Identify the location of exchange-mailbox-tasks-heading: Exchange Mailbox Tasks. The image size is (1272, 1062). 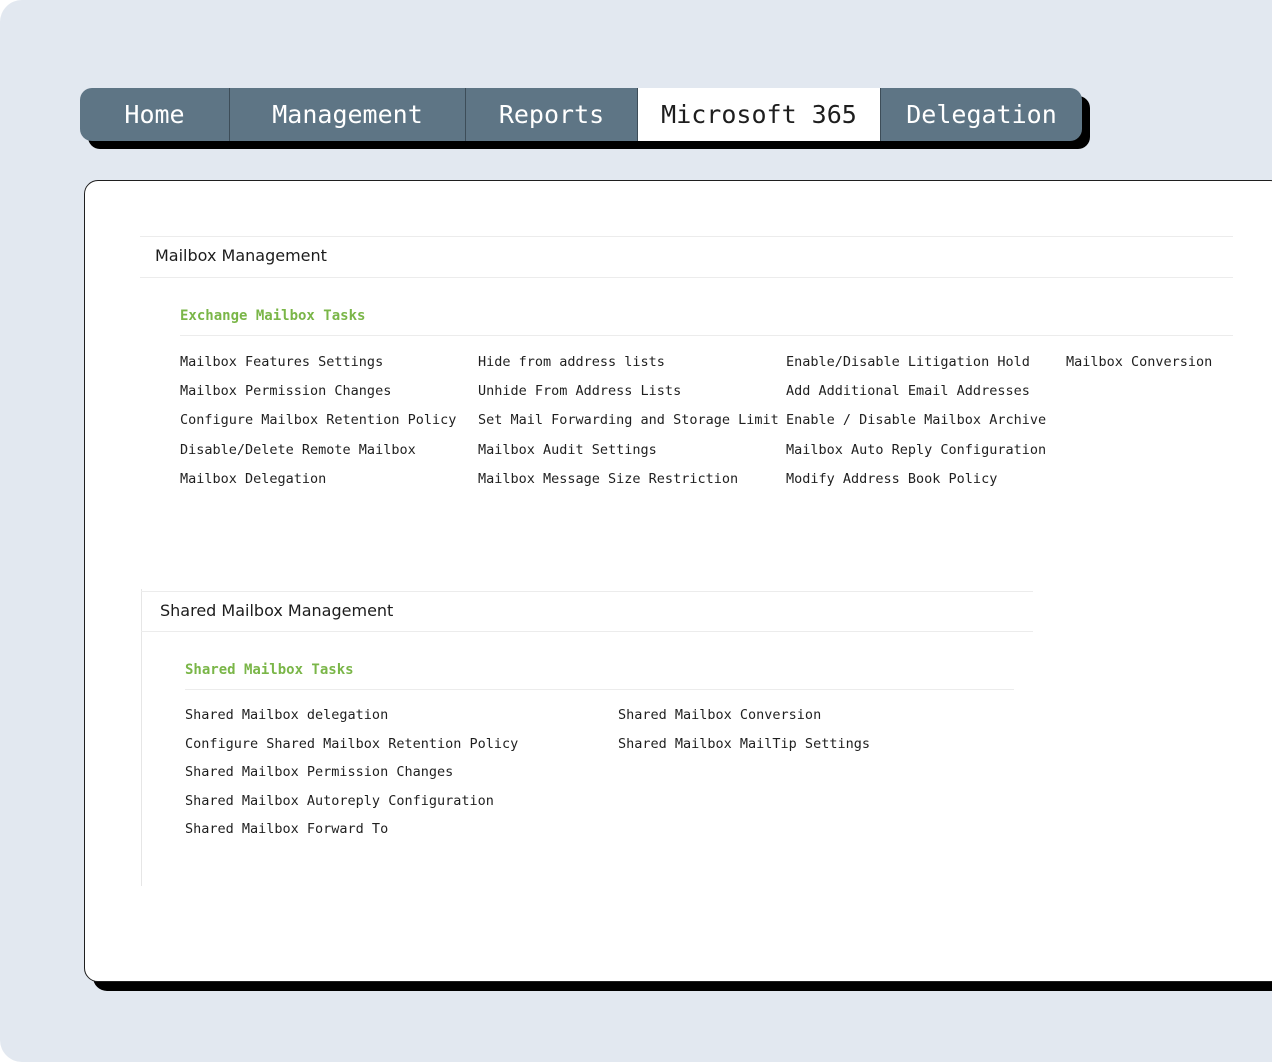
(273, 316).